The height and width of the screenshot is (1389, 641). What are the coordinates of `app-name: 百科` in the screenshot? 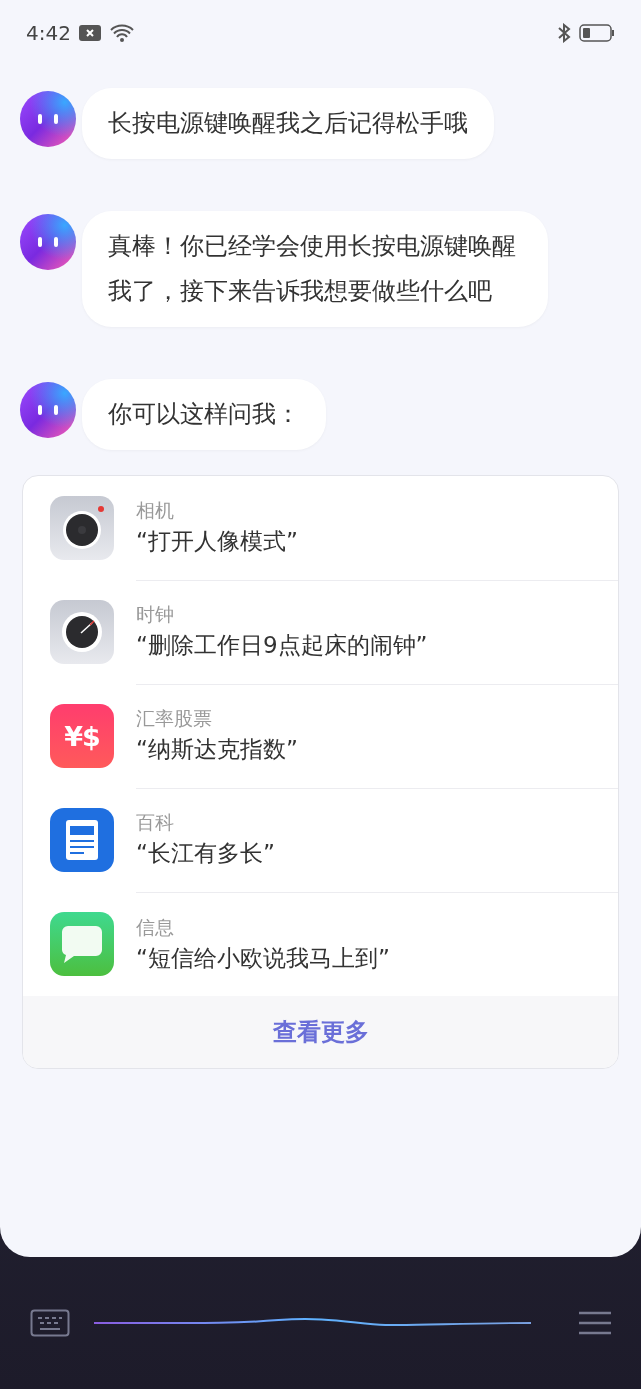 It's located at (155, 822).